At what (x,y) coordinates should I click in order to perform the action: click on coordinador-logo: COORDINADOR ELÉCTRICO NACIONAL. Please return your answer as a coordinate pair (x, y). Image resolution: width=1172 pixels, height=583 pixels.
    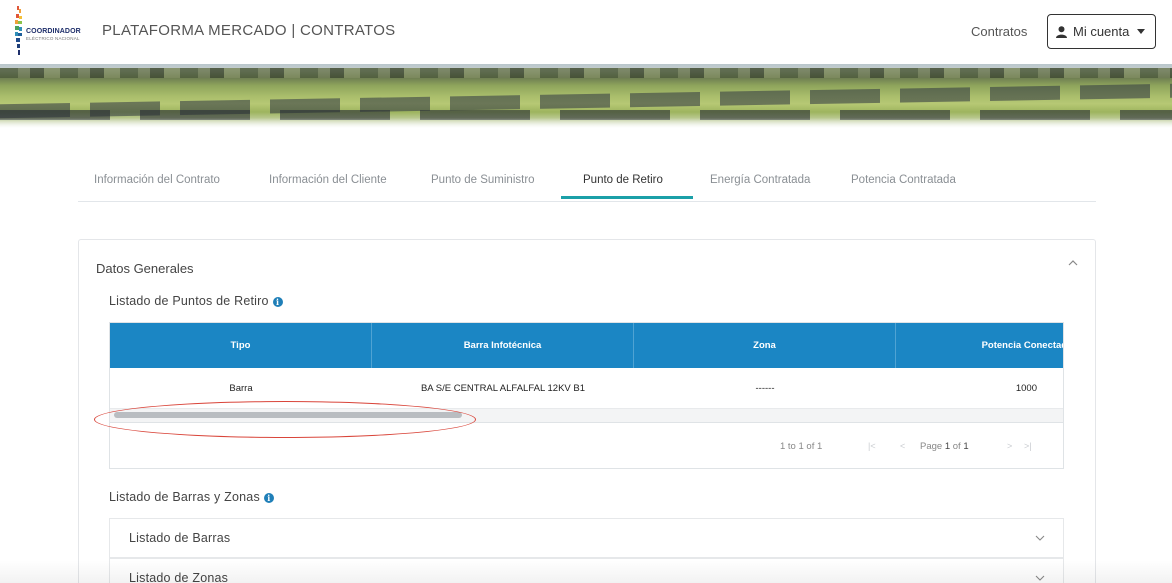
    Looking at the image, I should click on (57, 31).